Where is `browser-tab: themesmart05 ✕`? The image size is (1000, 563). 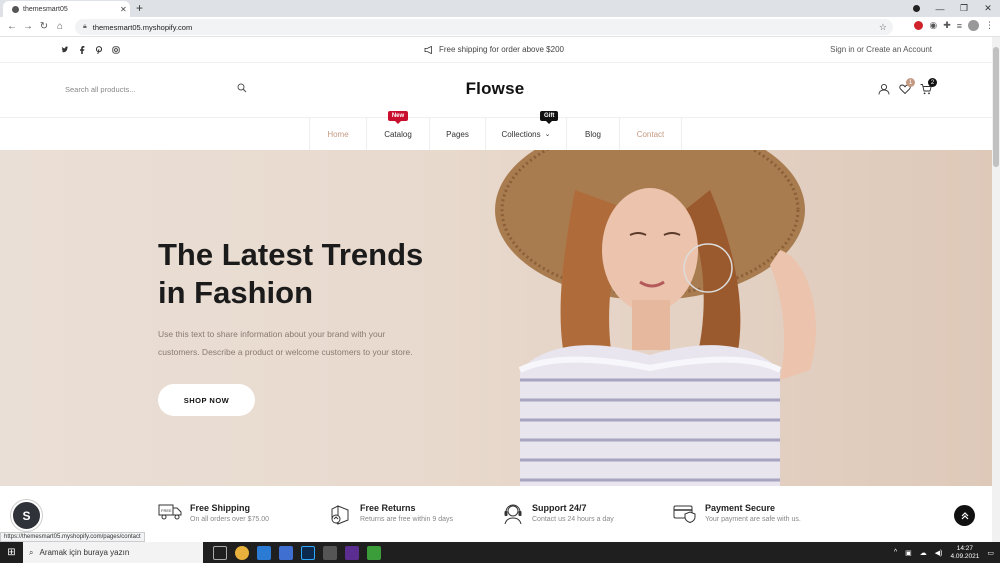 browser-tab: themesmart05 ✕ is located at coordinates (66, 9).